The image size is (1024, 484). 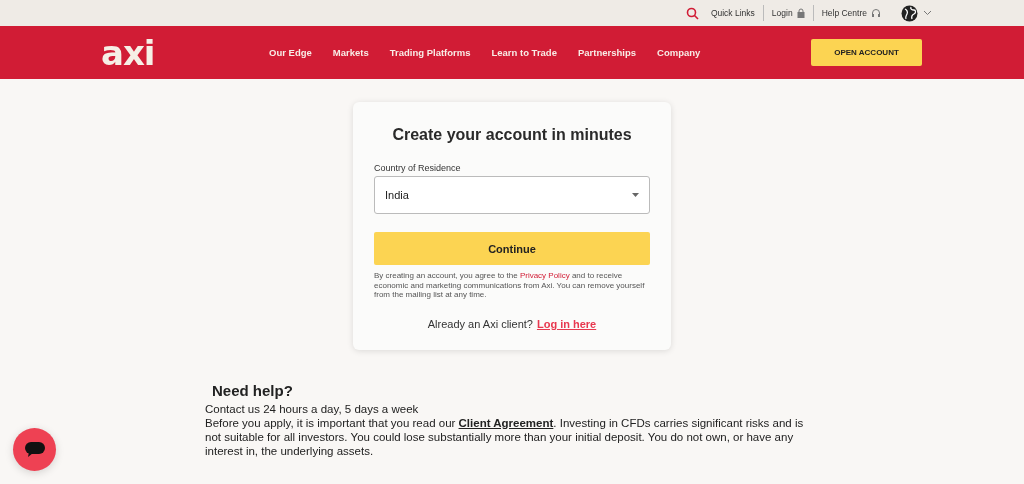 What do you see at coordinates (253, 390) in the screenshot?
I see `help-title: Need help?` at bounding box center [253, 390].